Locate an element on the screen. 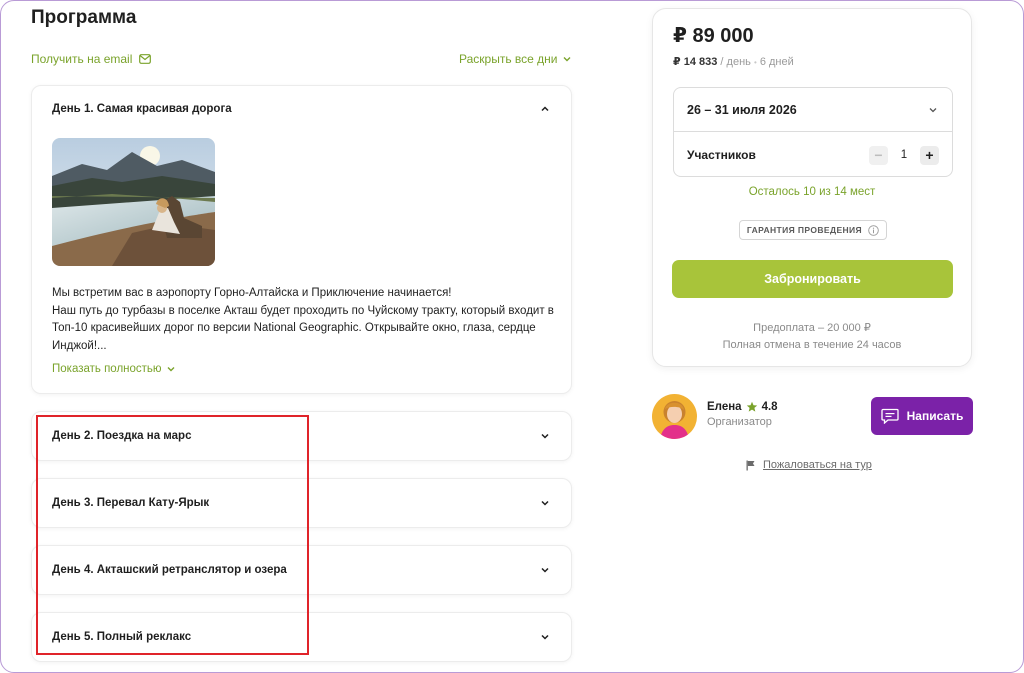 This screenshot has height=673, width=1024. participants-stepper: − 1 + is located at coordinates (904, 155).